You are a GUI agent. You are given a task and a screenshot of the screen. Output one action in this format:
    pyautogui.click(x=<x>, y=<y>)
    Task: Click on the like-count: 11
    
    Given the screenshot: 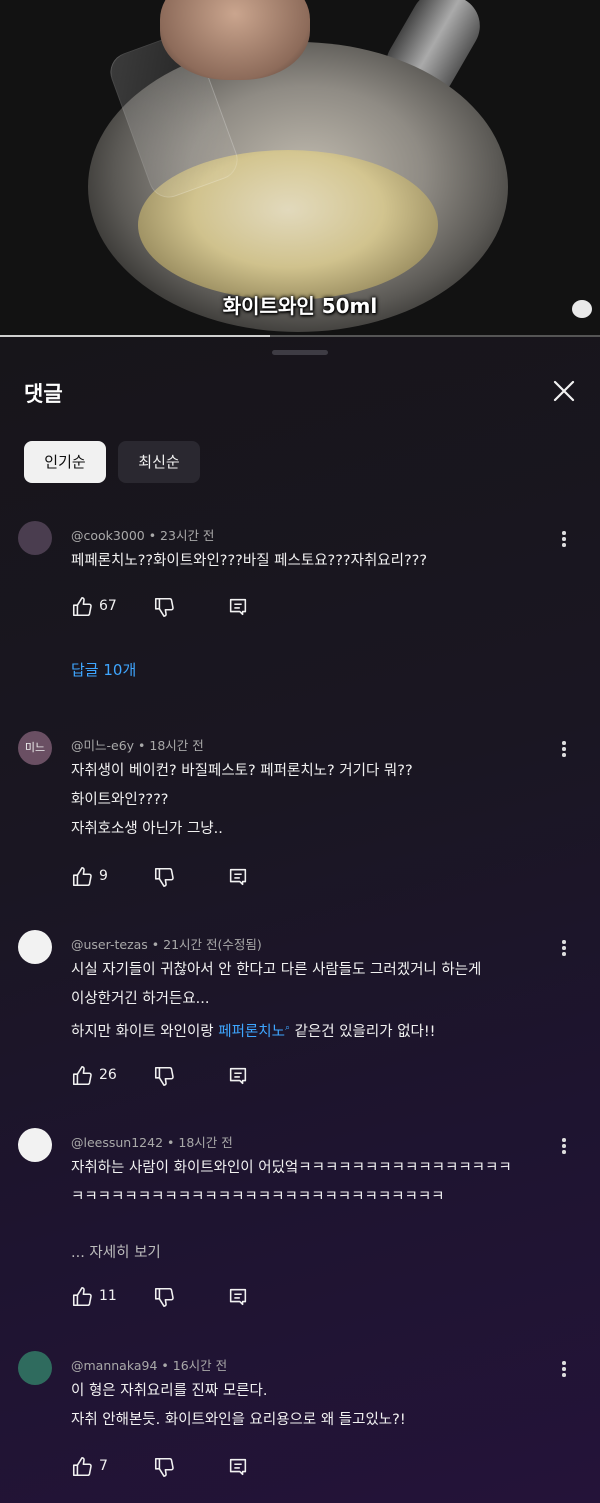 What is the action you would take?
    pyautogui.click(x=108, y=1296)
    